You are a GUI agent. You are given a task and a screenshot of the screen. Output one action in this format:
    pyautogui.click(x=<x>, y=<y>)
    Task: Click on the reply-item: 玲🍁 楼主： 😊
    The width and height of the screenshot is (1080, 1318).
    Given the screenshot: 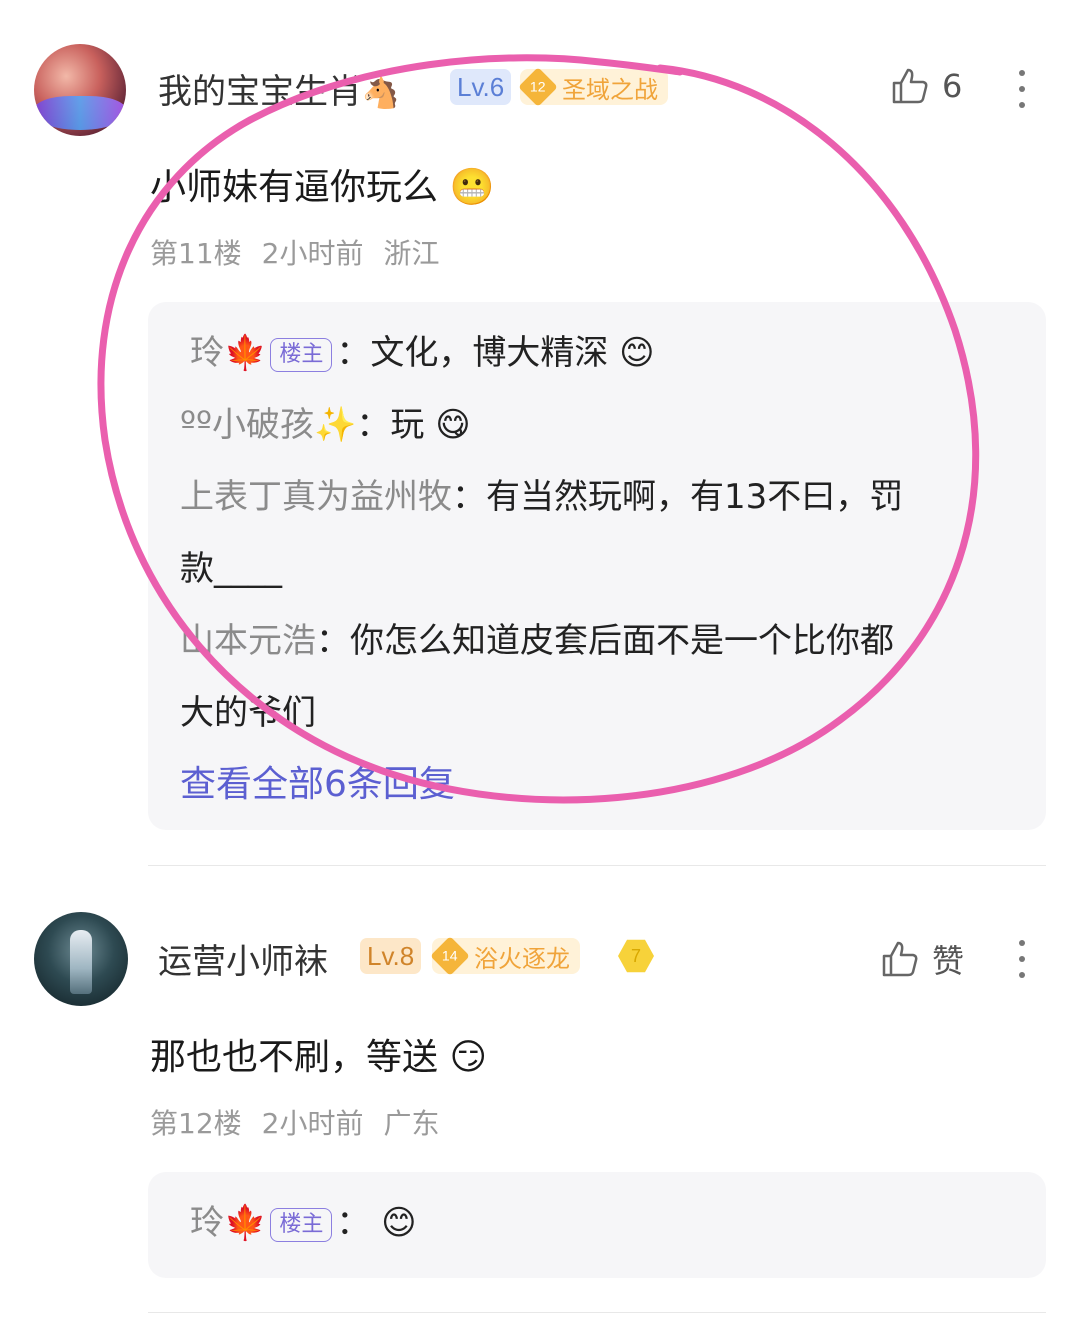 What is the action you would take?
    pyautogui.click(x=303, y=1223)
    